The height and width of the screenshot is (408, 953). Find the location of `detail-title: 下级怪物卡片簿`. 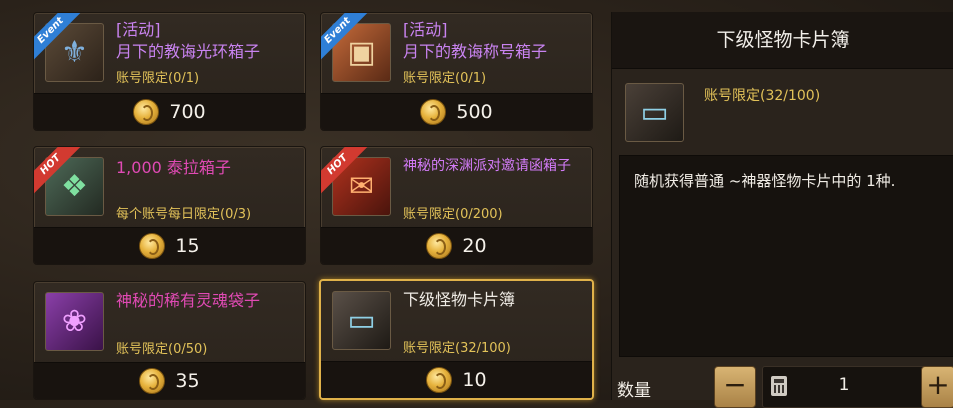

detail-title: 下级怪物卡片簿 is located at coordinates (782, 40).